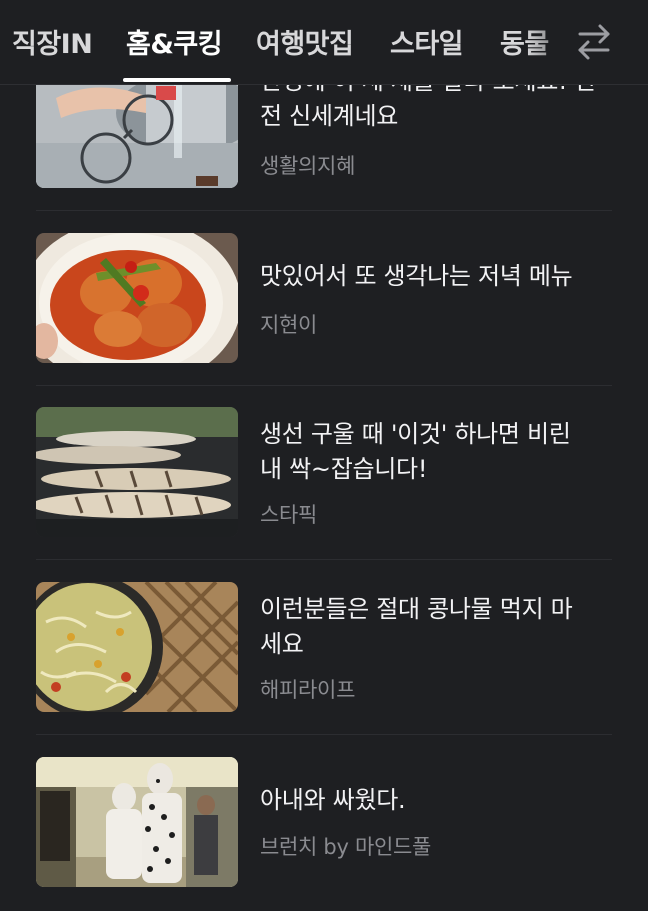  I want to click on article-title: 맛있어서 또 생각나는 저녁 메뉴, so click(440, 276).